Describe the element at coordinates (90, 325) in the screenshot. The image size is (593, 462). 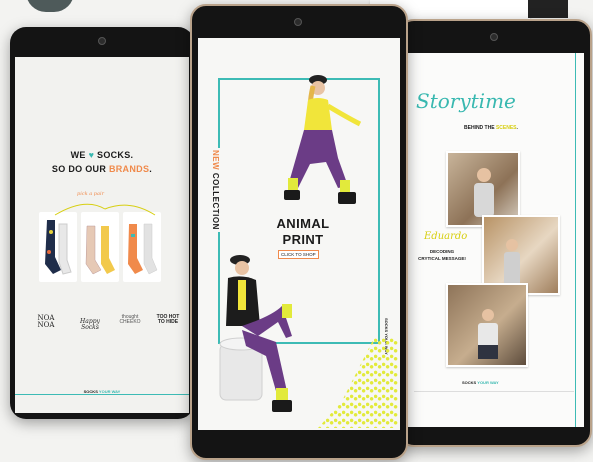
I see `brand-happy-socks: Happy Socks` at that location.